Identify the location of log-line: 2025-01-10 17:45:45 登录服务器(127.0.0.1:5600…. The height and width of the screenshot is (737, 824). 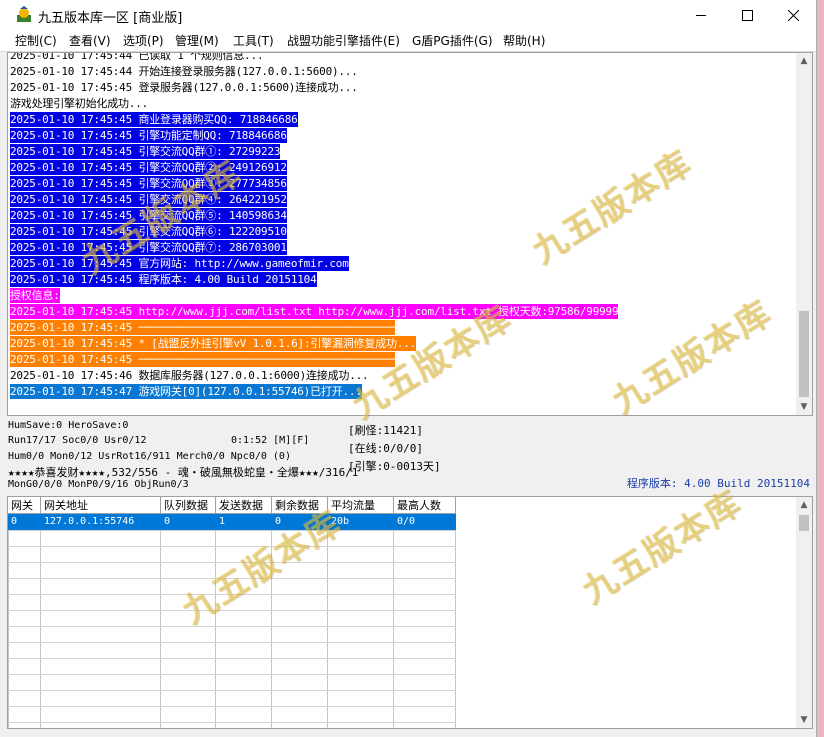
(184, 87).